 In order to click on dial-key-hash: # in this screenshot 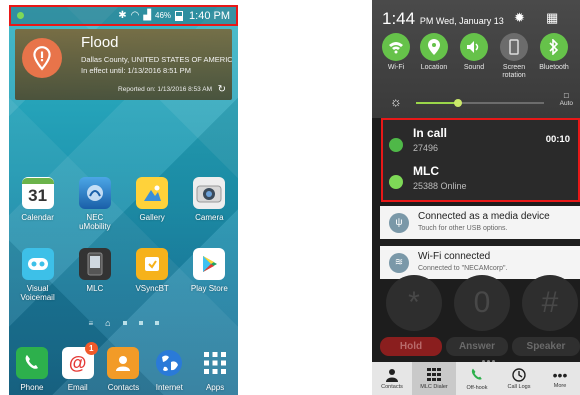, I will do `click(550, 303)`.